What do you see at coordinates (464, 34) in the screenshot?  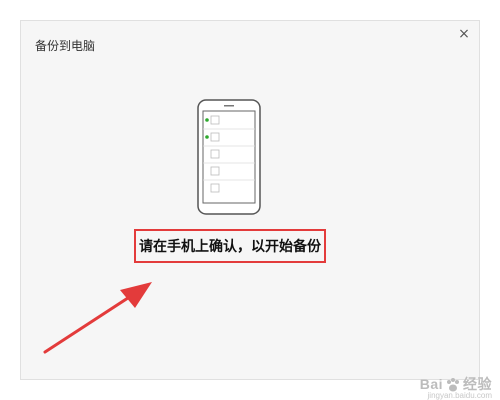 I see `close-icon: ×` at bounding box center [464, 34].